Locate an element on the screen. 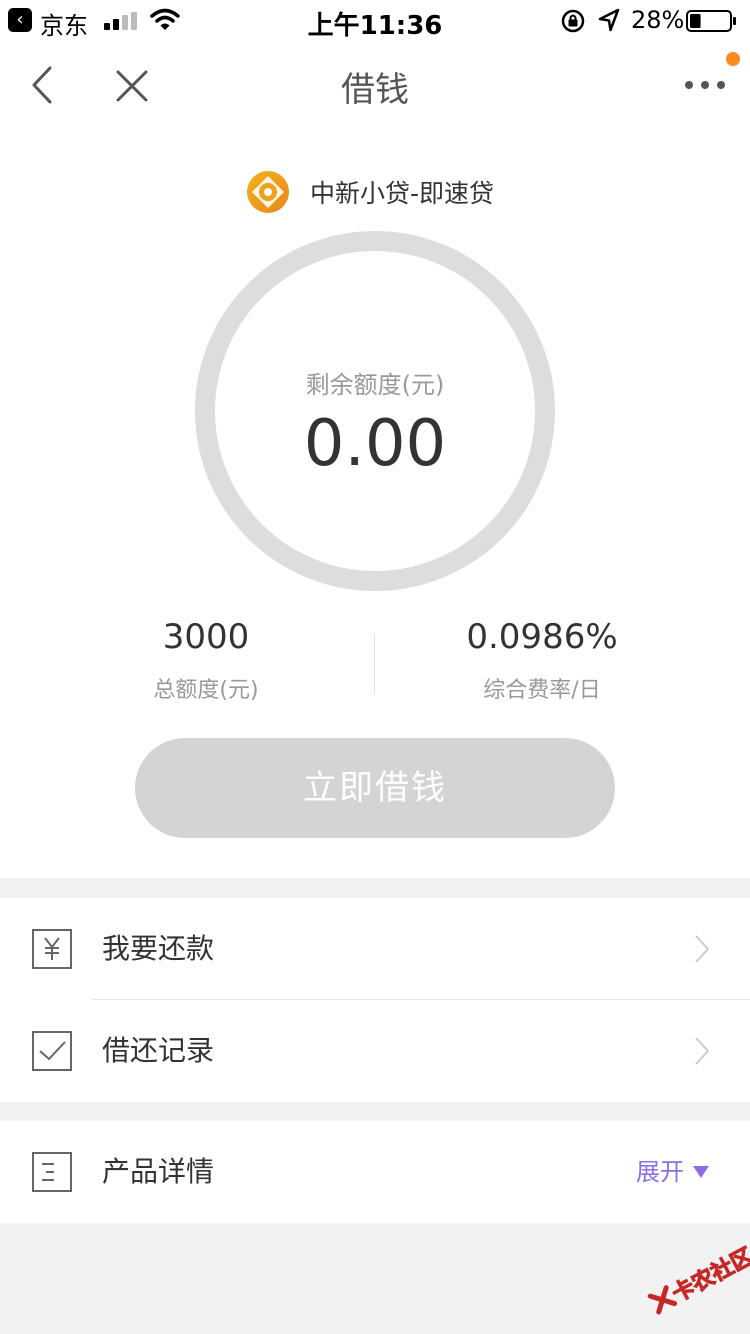  daily-rate: 0.0986% 综合费率/日 is located at coordinates (542, 659).